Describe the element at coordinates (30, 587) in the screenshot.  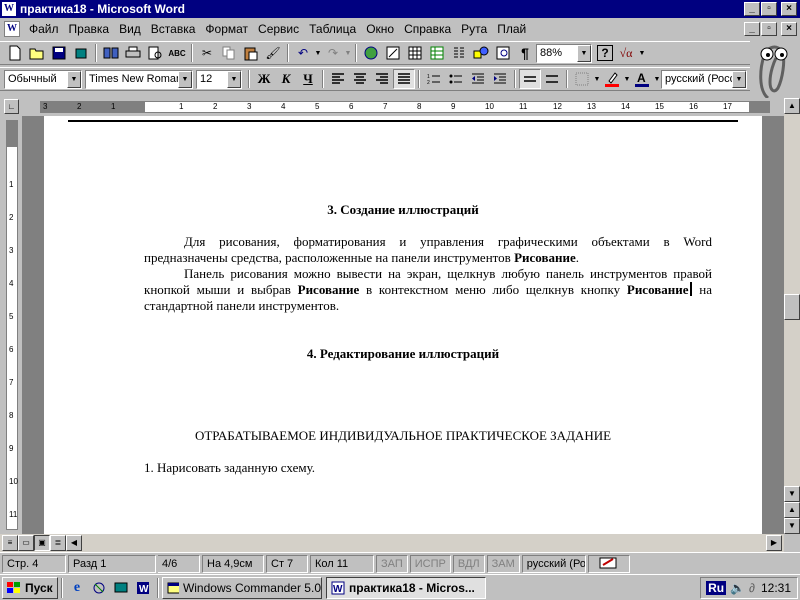
I see `start-button: Пуск` at that location.